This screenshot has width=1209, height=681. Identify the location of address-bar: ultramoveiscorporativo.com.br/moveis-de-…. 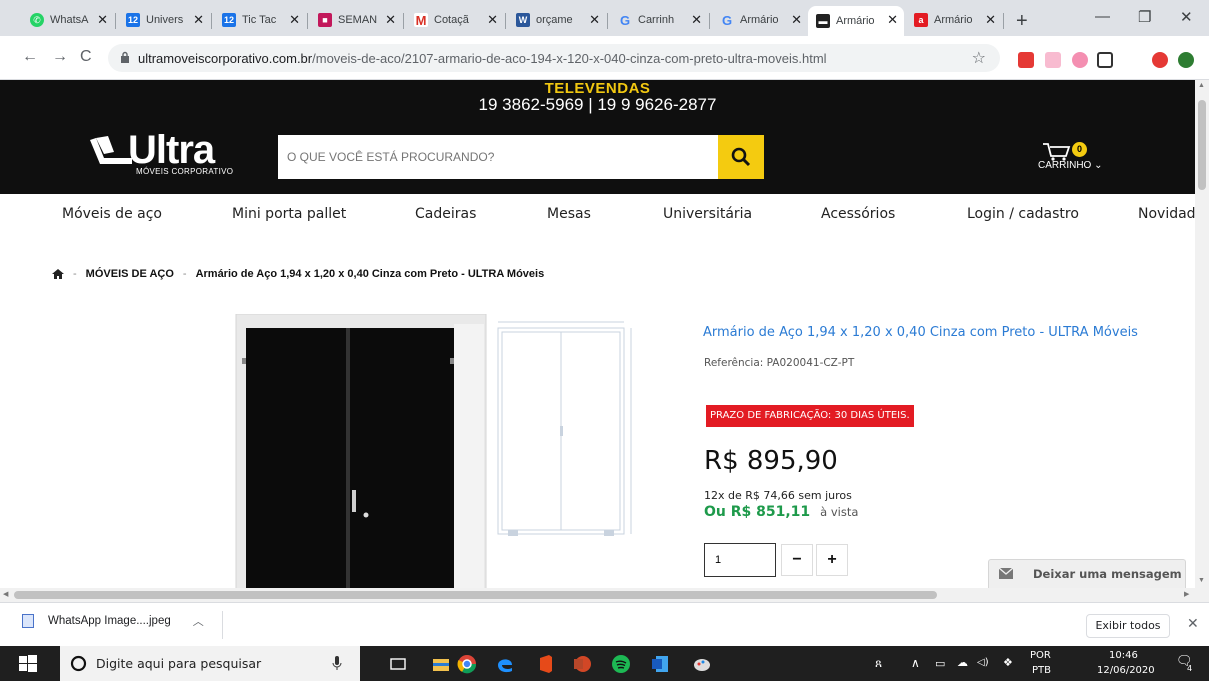
(554, 58).